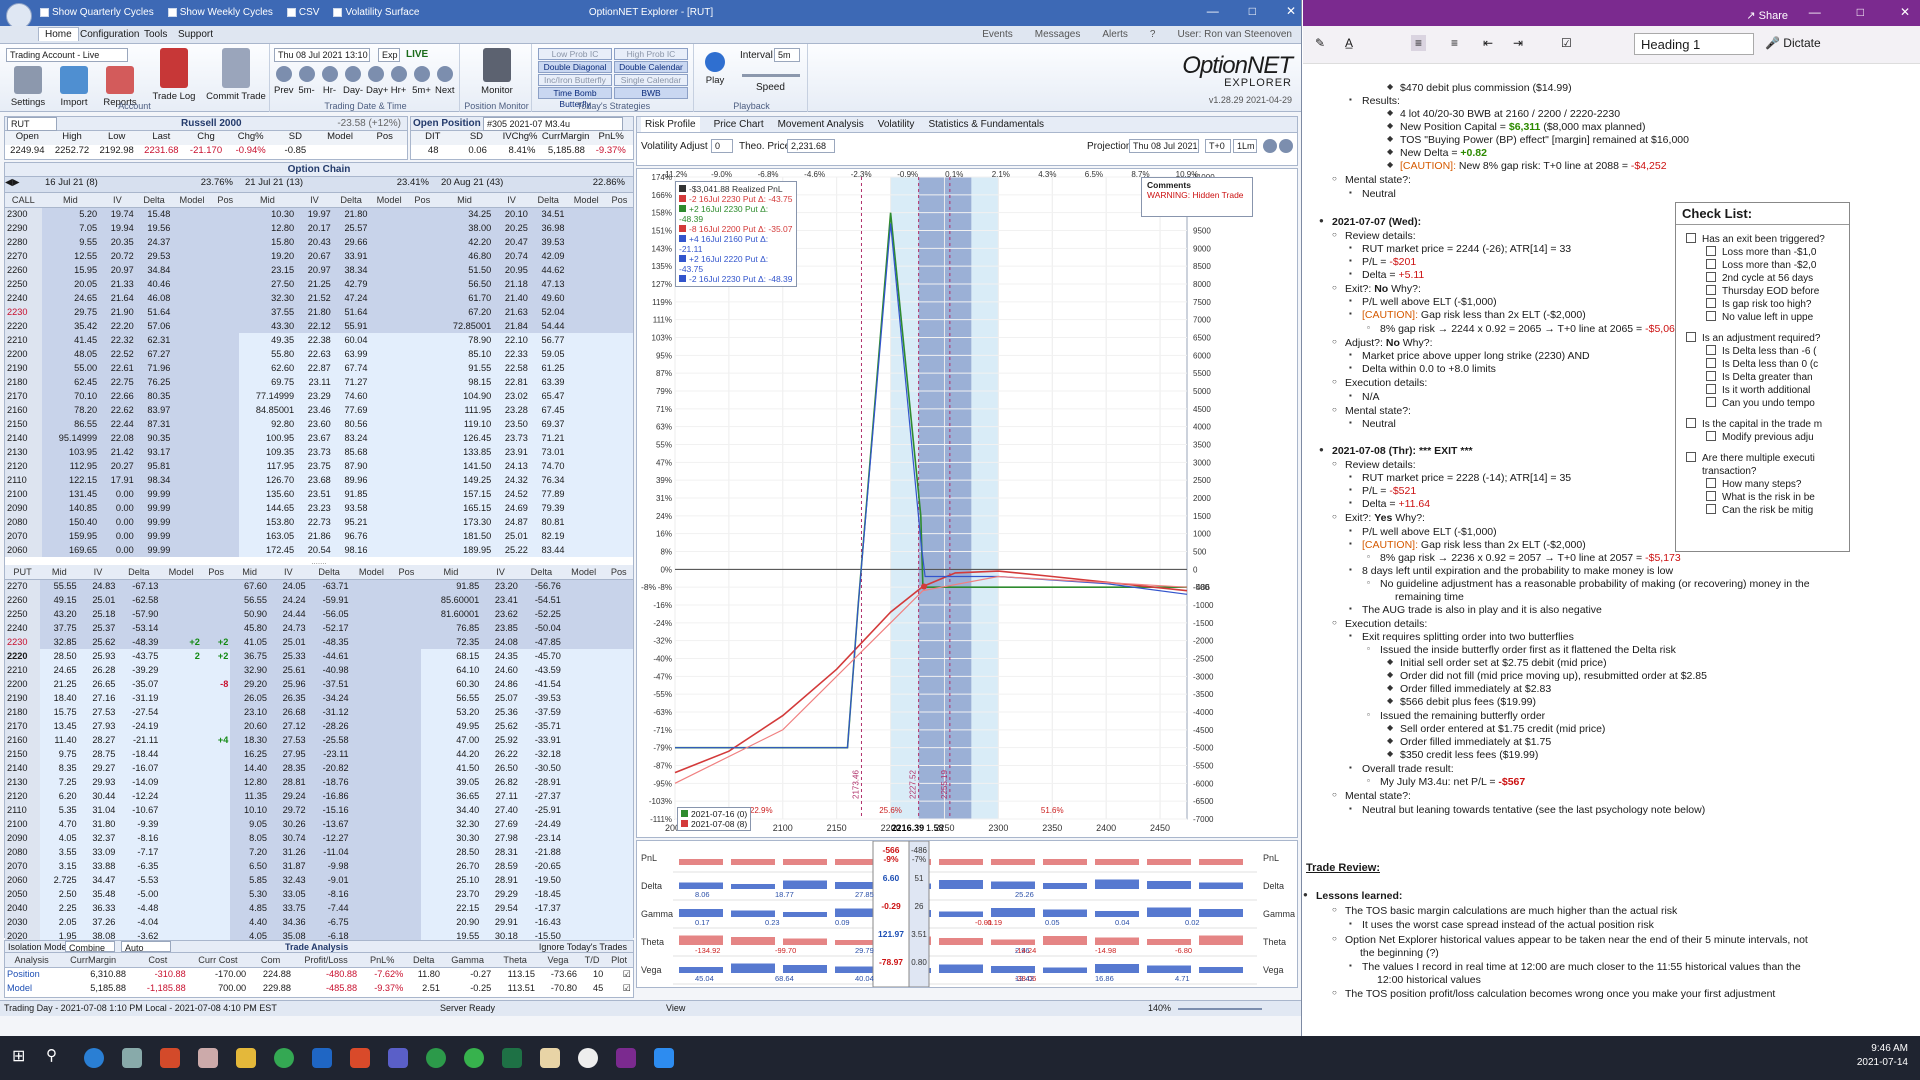 The width and height of the screenshot is (1920, 1080). I want to click on search-icon: ⚲, so click(56, 1056).